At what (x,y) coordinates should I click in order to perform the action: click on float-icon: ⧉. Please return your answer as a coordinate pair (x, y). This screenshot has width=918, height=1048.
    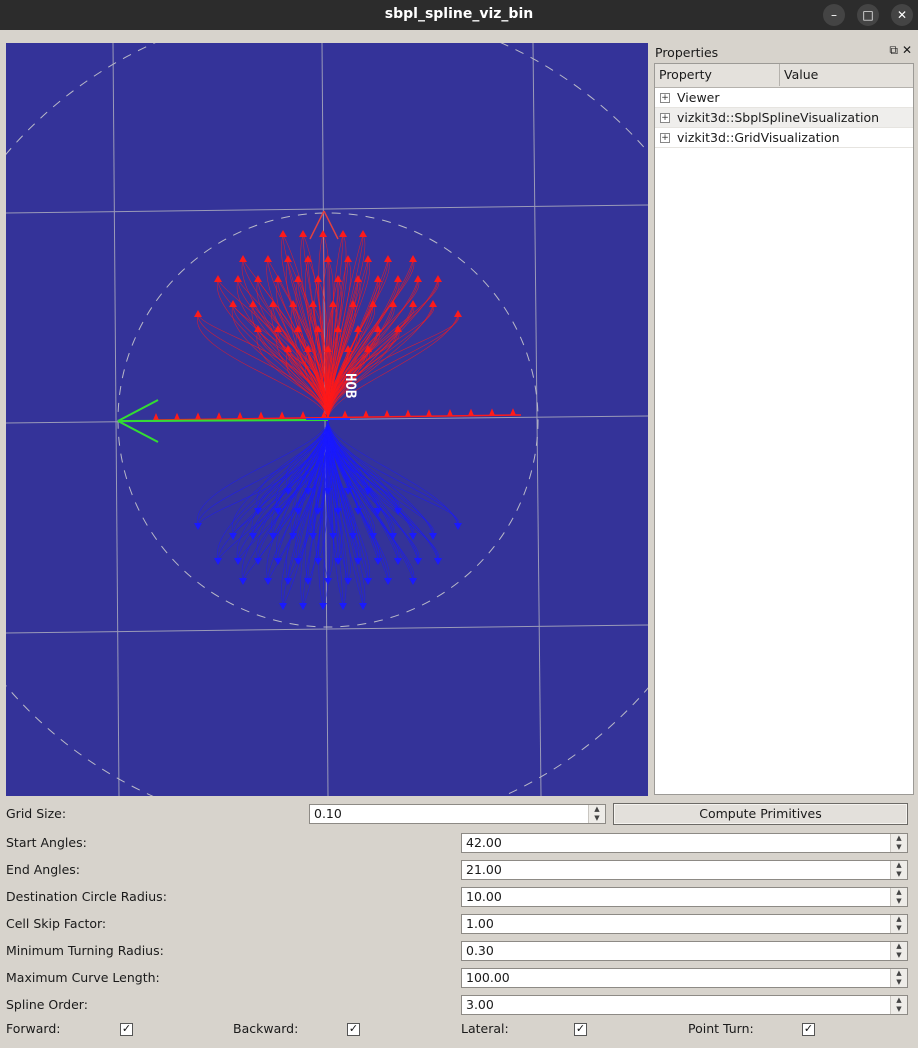
    Looking at the image, I should click on (893, 50).